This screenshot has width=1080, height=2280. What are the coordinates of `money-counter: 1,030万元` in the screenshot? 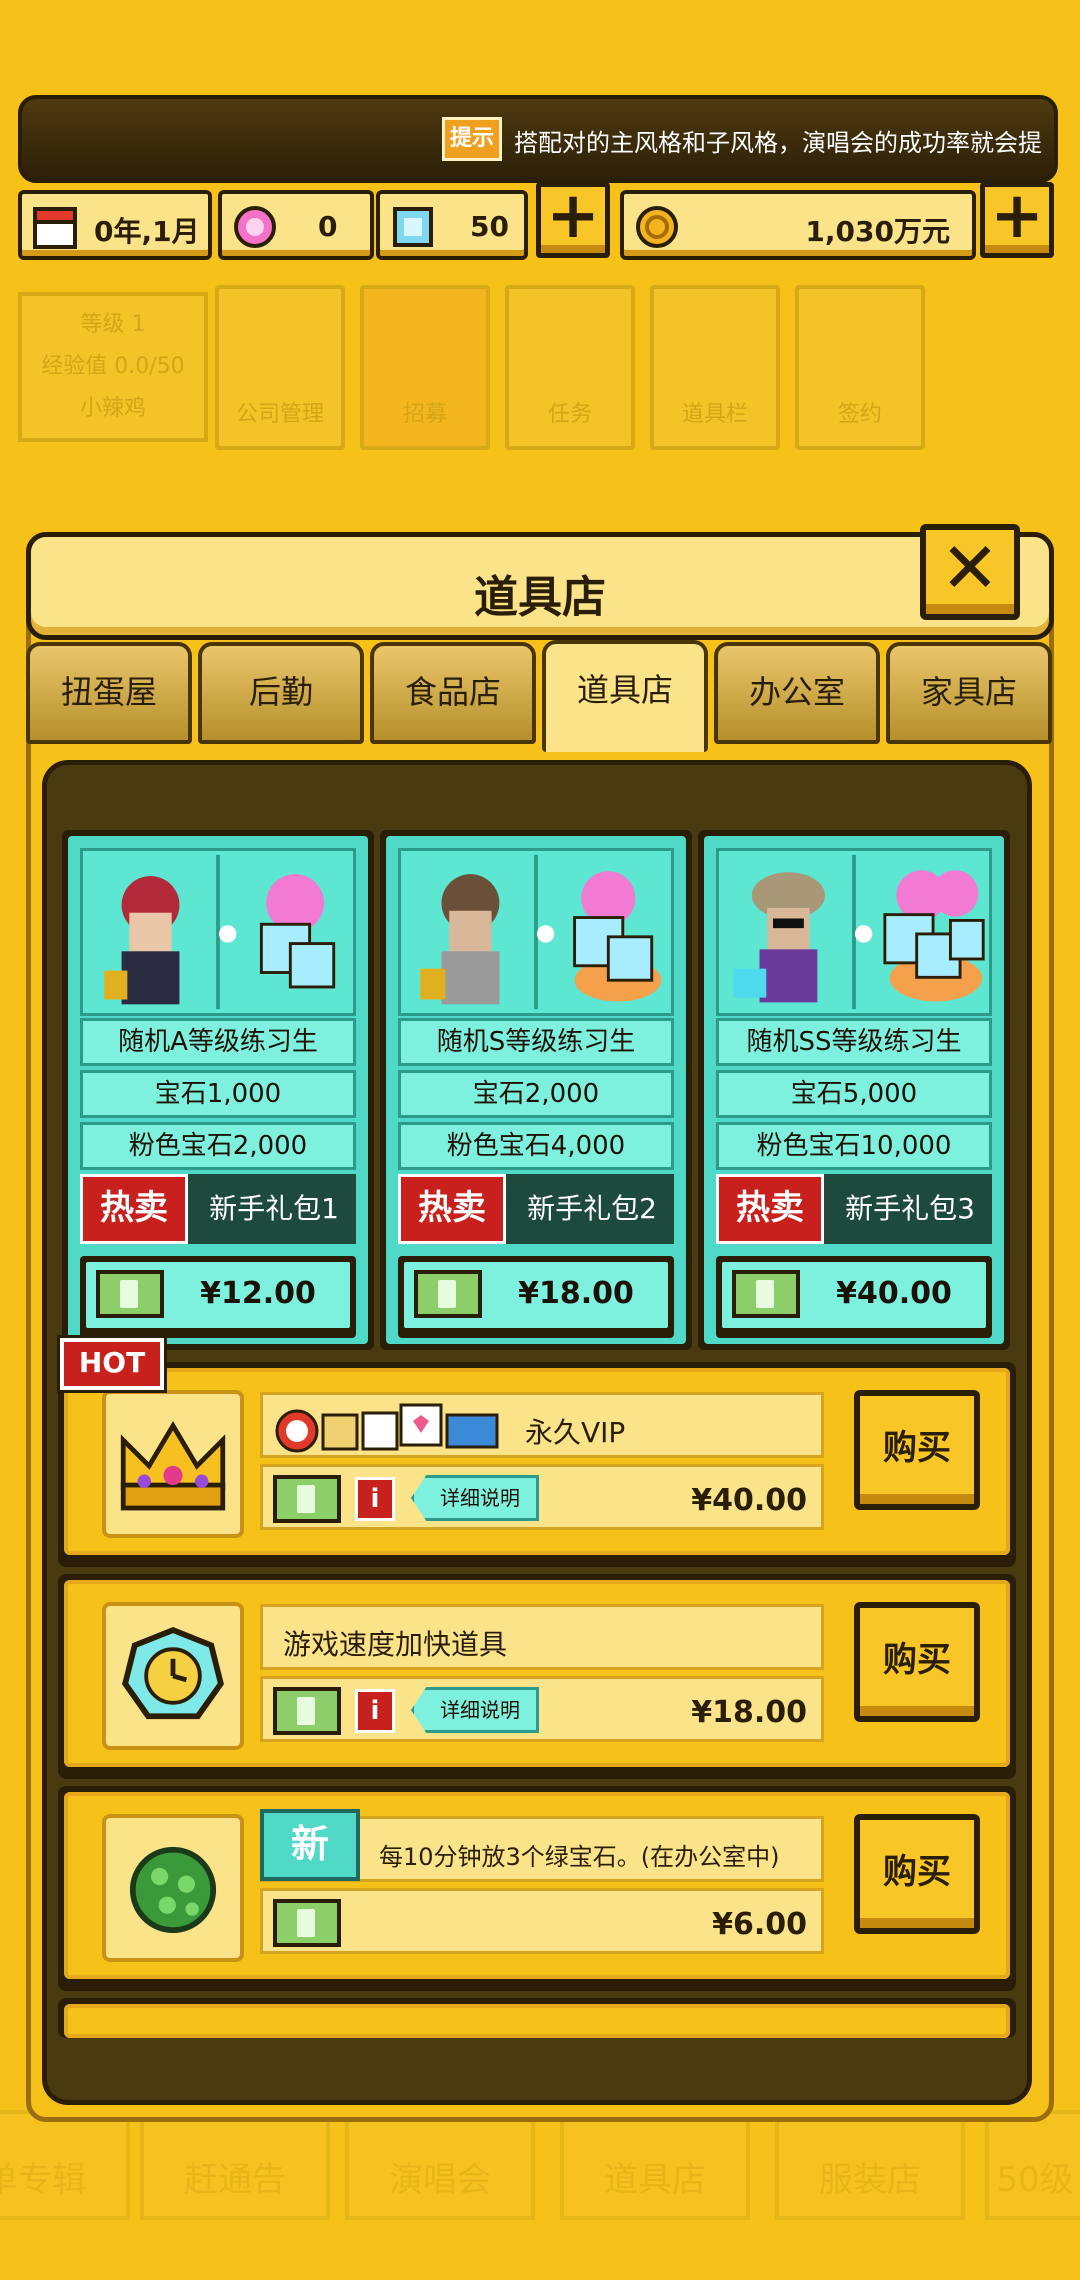 It's located at (798, 225).